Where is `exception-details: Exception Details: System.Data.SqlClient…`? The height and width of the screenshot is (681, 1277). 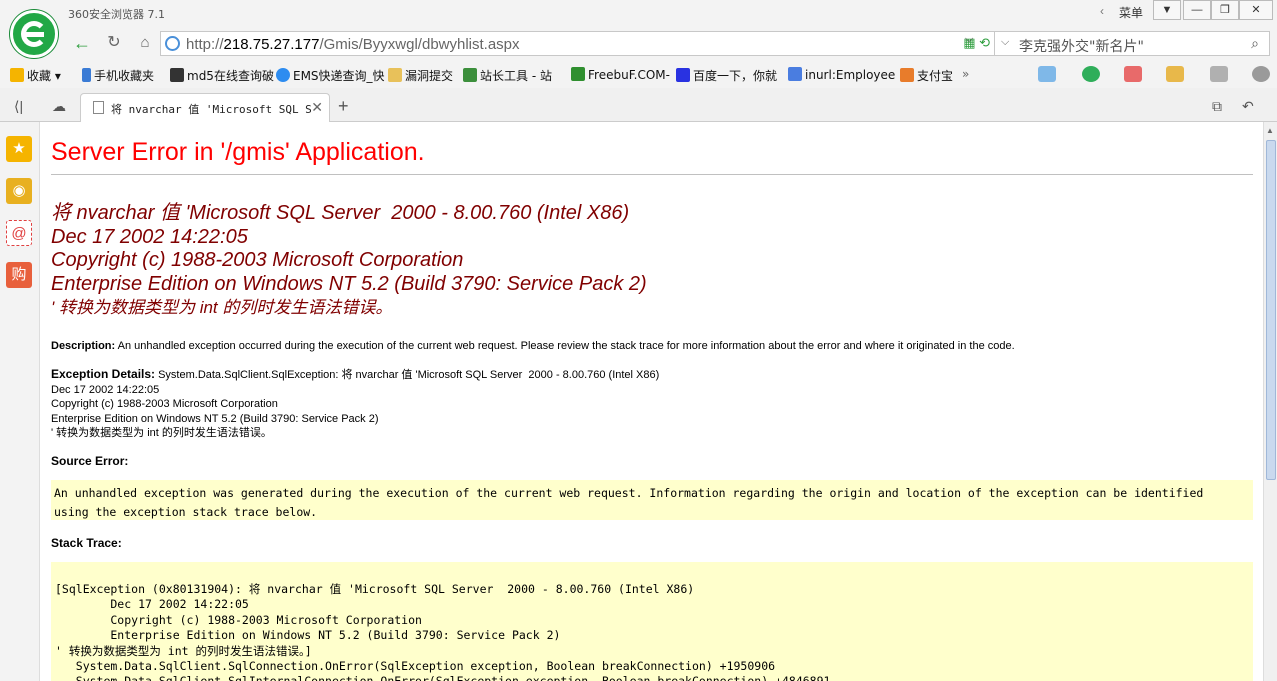 exception-details: Exception Details: System.Data.SqlClient… is located at coordinates (355, 403).